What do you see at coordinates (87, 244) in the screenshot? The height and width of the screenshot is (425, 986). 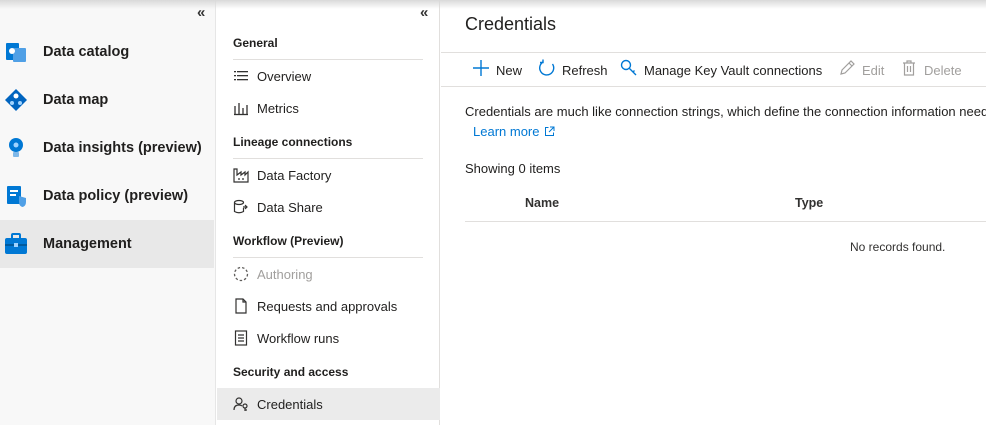 I see `nav-label: Management` at bounding box center [87, 244].